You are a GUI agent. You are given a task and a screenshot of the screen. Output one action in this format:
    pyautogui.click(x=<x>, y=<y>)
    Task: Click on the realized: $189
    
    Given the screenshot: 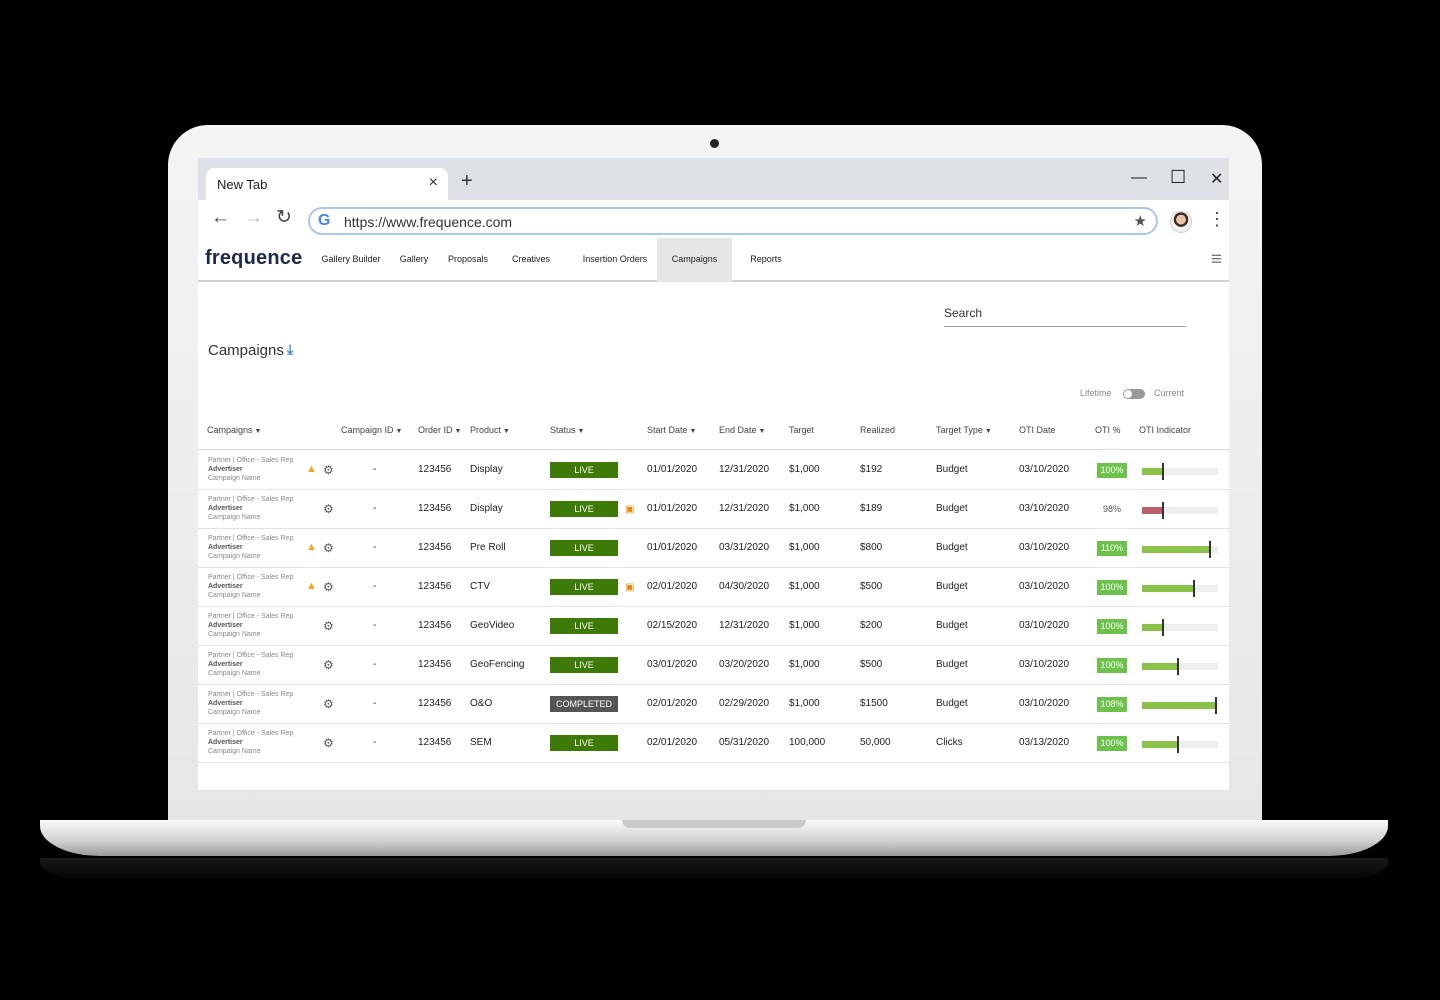 What is the action you would take?
    pyautogui.click(x=871, y=508)
    